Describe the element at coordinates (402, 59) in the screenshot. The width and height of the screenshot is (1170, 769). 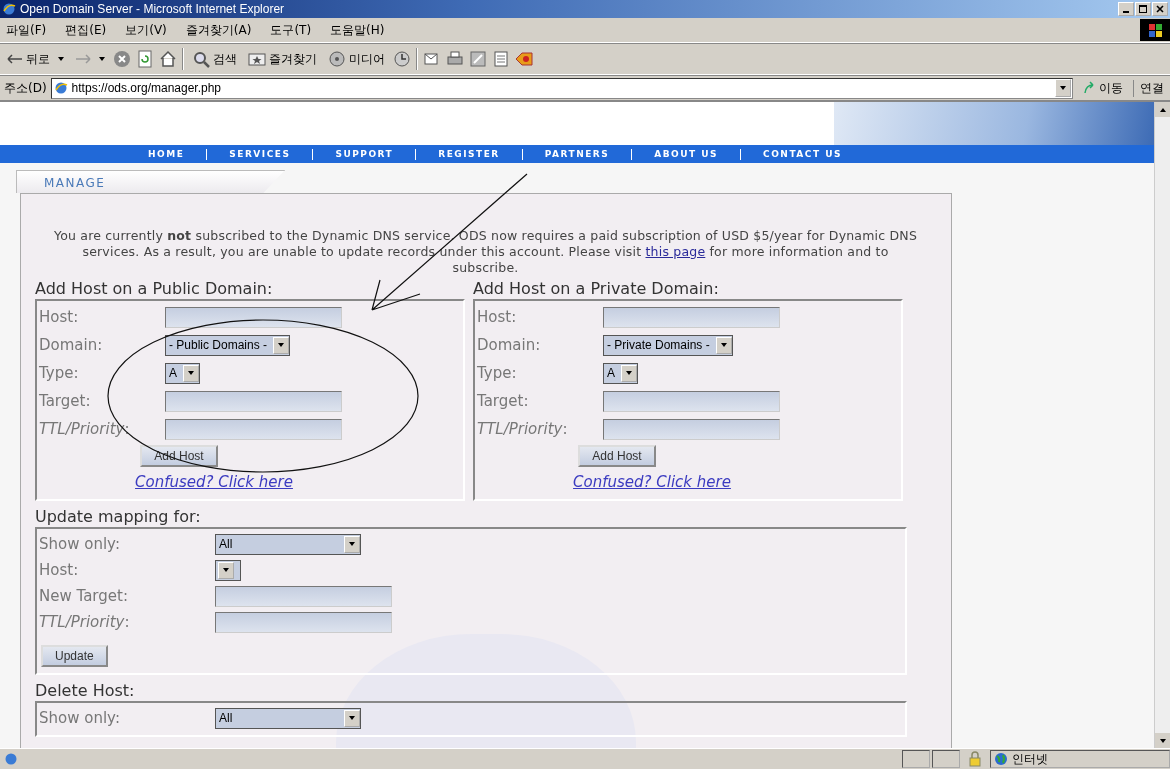
I see `history-icon` at that location.